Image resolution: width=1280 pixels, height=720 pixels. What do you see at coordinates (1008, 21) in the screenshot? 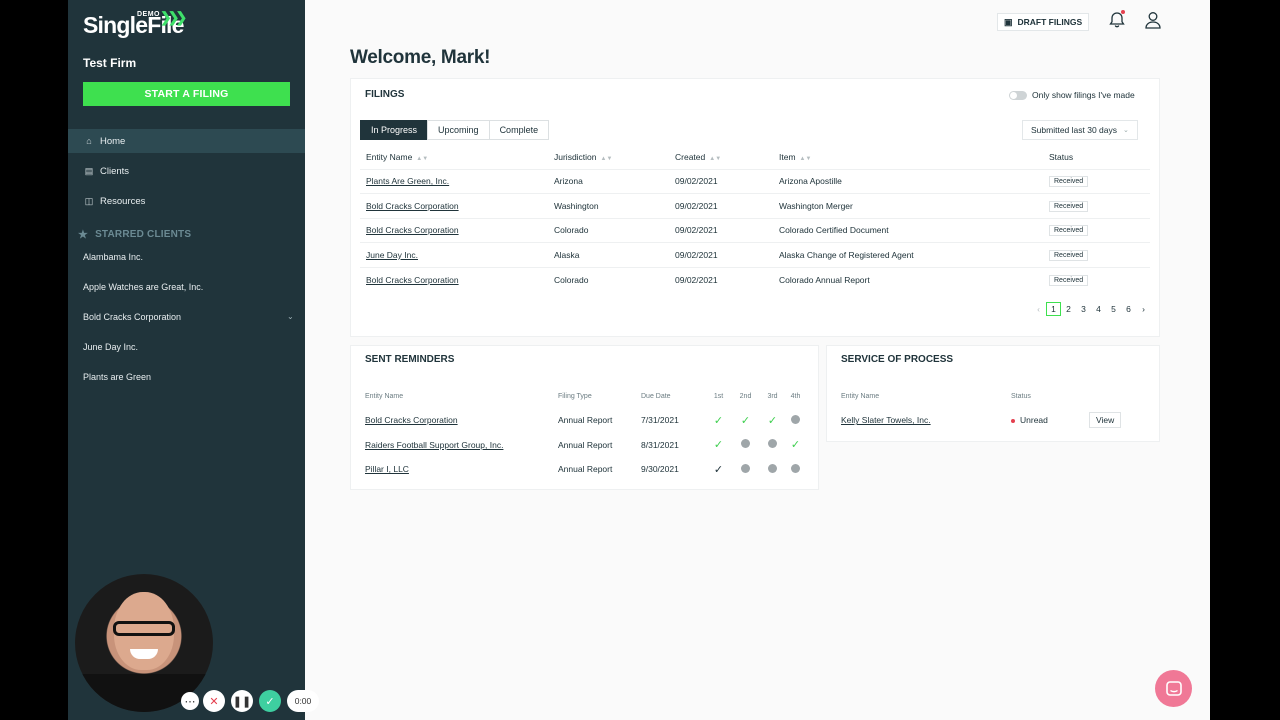
I see `briefcase-icon: ▣` at bounding box center [1008, 21].